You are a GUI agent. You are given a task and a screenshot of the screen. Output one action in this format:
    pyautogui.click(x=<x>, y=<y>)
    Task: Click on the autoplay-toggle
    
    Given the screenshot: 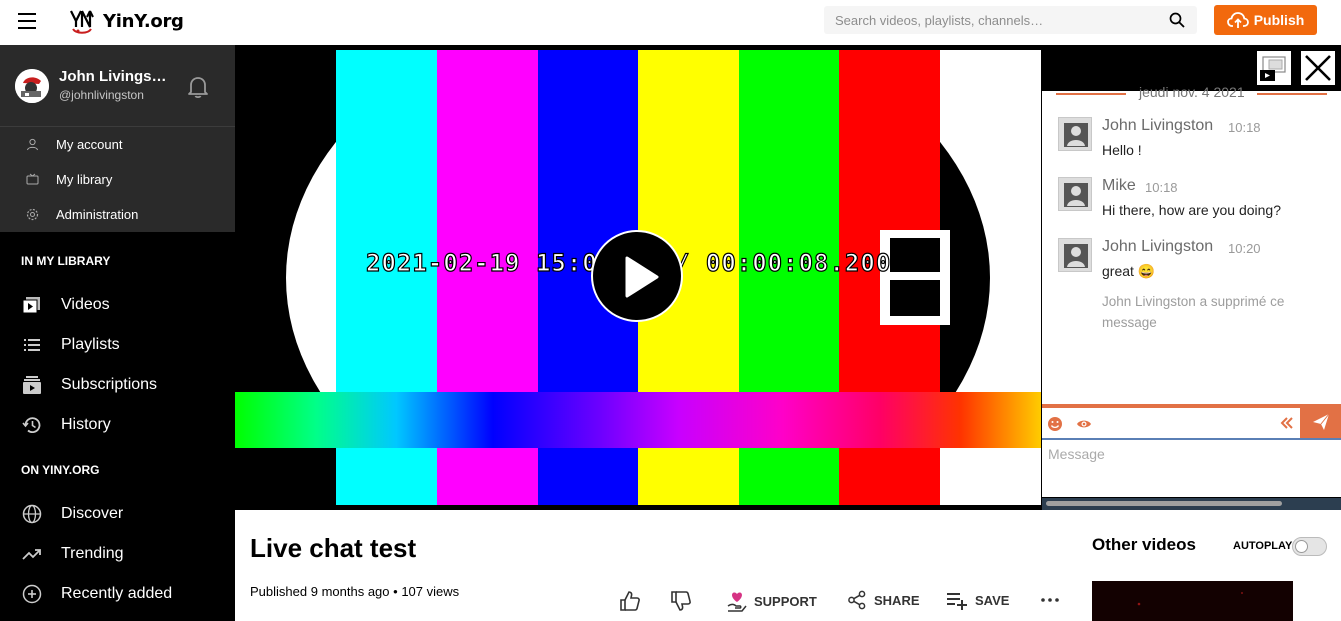 What is the action you would take?
    pyautogui.click(x=1309, y=546)
    